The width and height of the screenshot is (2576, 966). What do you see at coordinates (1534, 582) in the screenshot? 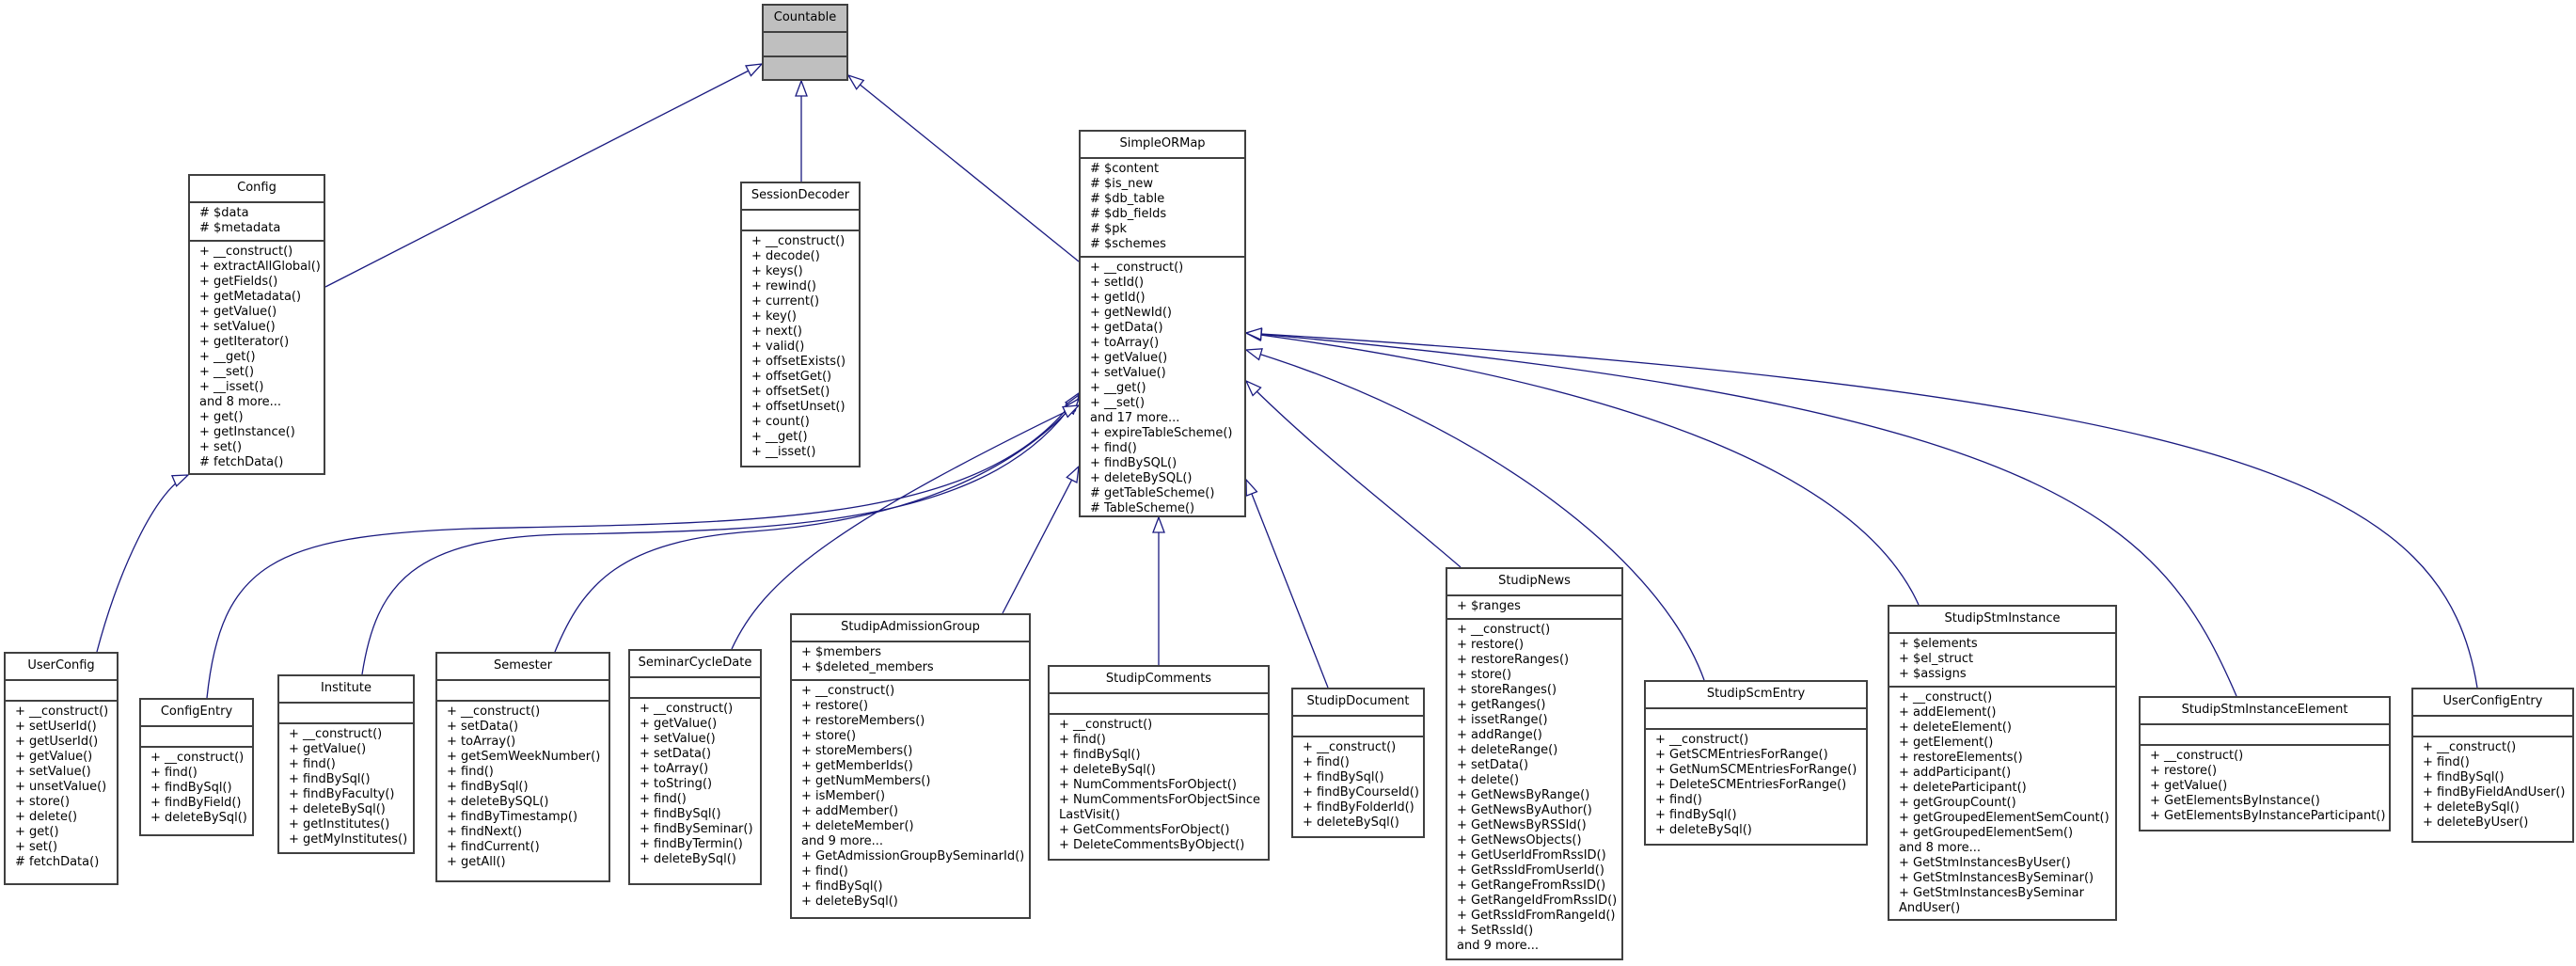
I see `class-name: StudipNews` at bounding box center [1534, 582].